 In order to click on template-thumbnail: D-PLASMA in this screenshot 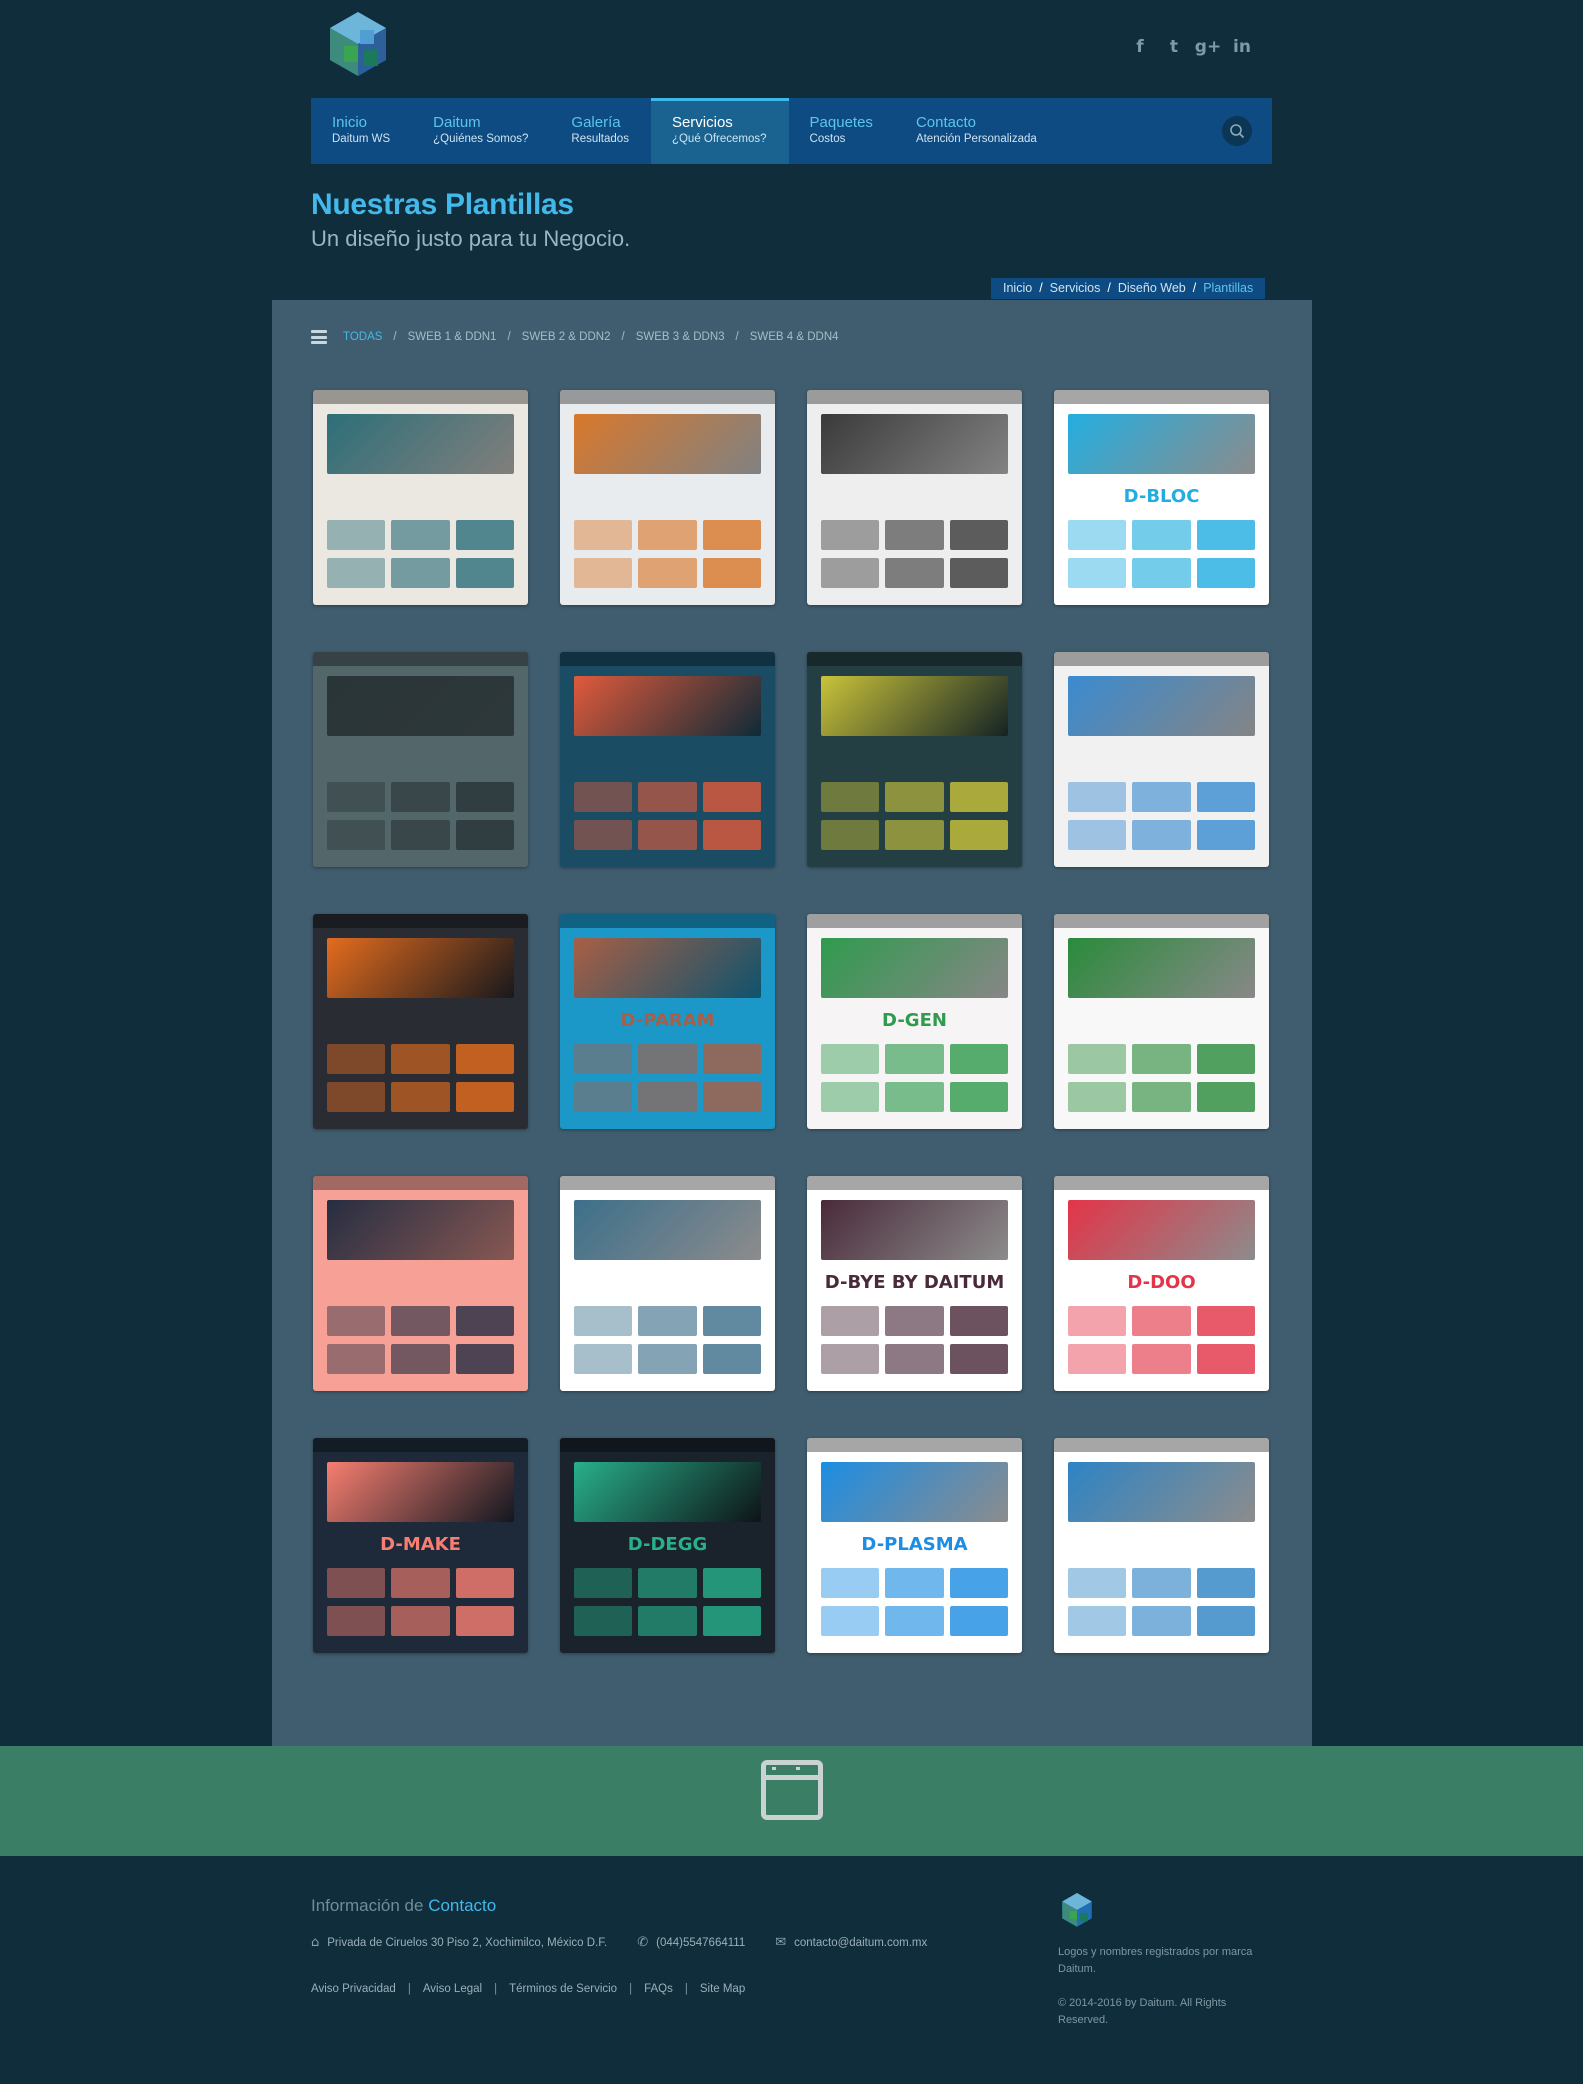, I will do `click(914, 1545)`.